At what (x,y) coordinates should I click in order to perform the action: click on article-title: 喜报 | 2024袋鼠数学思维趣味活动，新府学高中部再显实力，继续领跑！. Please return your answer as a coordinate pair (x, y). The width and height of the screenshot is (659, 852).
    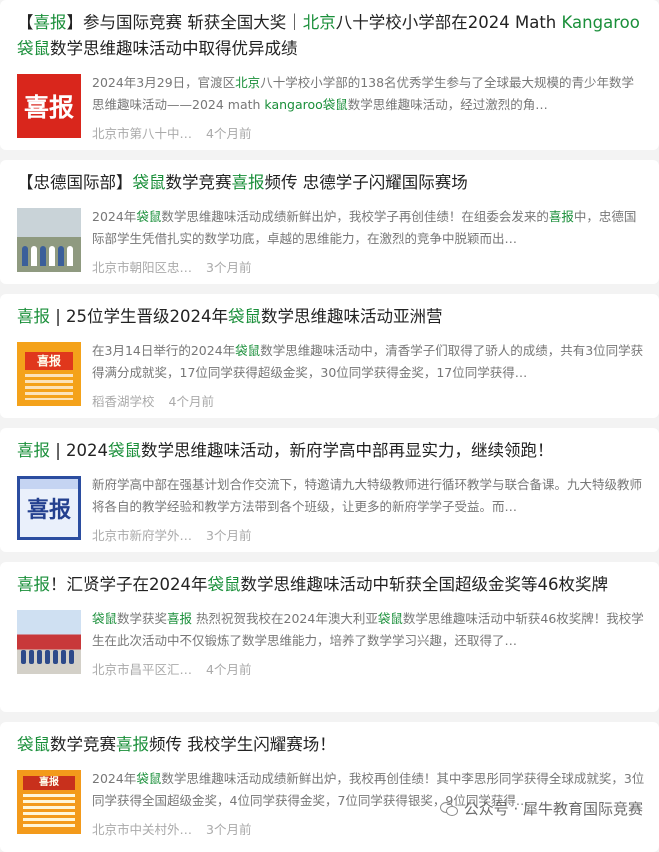
    Looking at the image, I should click on (331, 446).